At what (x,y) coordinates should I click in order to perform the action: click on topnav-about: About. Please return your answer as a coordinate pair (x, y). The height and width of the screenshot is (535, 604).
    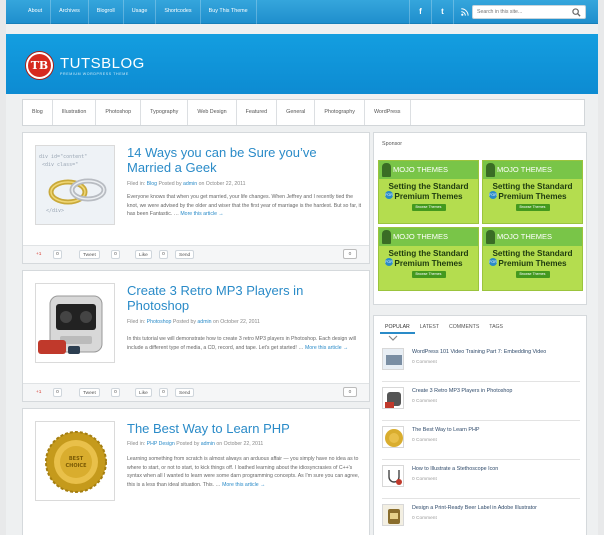
    Looking at the image, I should click on (36, 12).